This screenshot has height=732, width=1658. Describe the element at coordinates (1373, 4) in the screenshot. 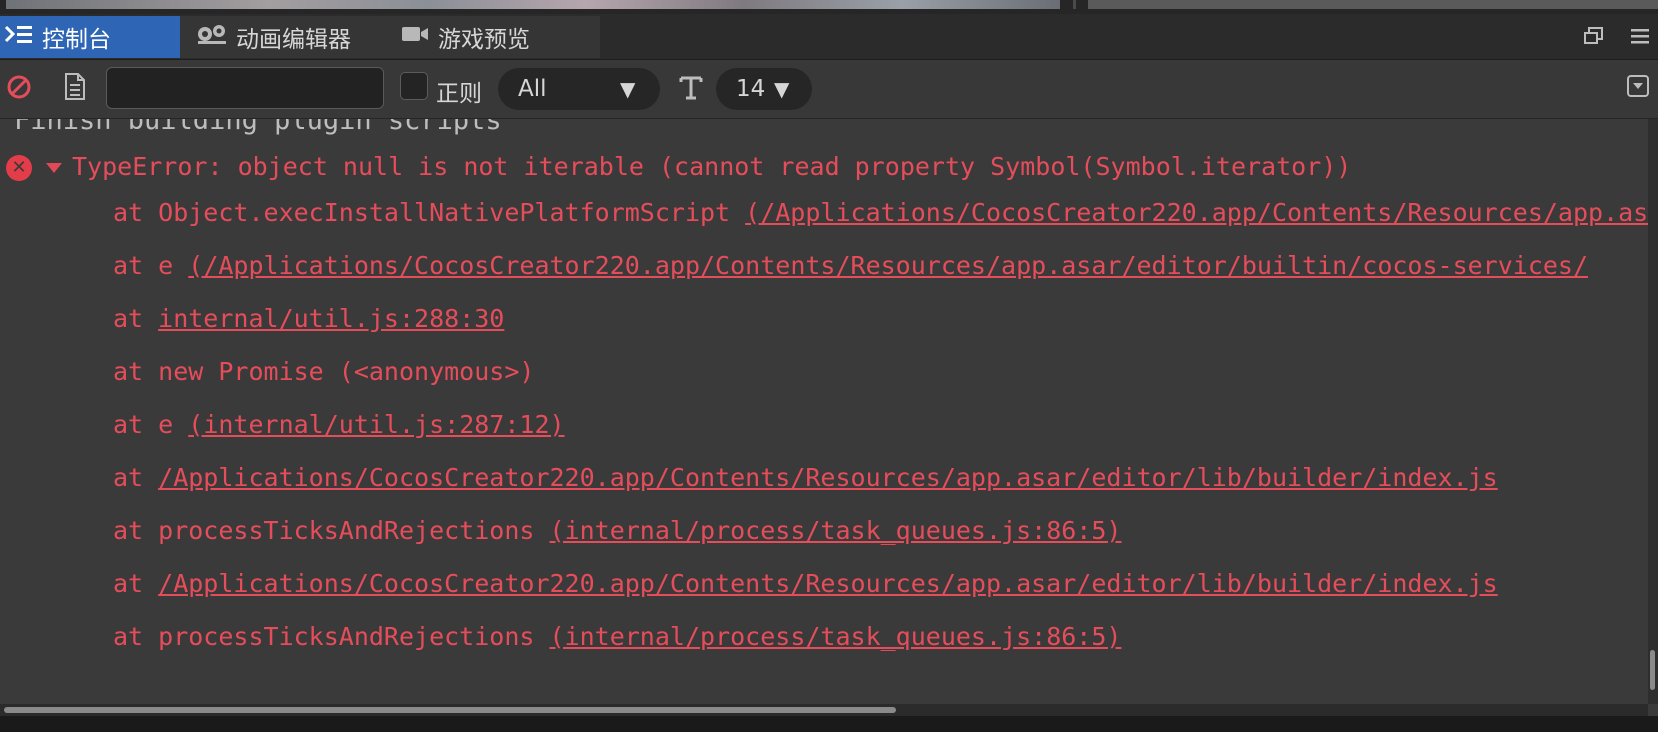

I see `adjacent-panel-edge` at that location.